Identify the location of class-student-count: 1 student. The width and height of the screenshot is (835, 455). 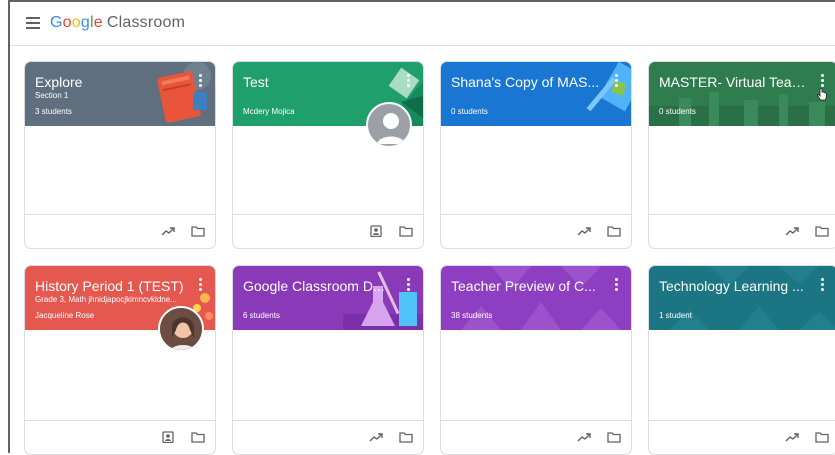
(675, 315).